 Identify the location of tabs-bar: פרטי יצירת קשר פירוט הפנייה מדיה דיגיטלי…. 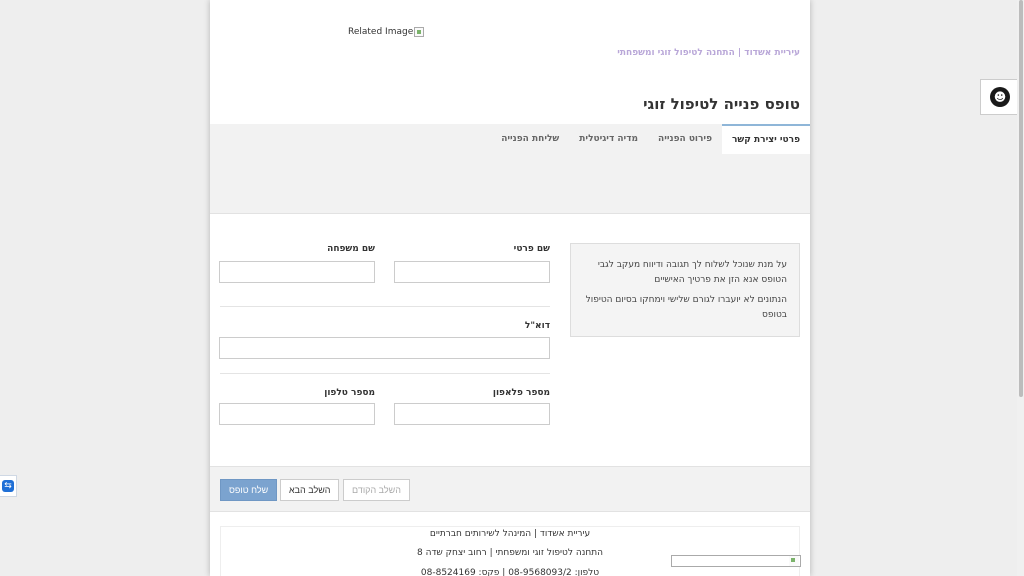
(510, 169).